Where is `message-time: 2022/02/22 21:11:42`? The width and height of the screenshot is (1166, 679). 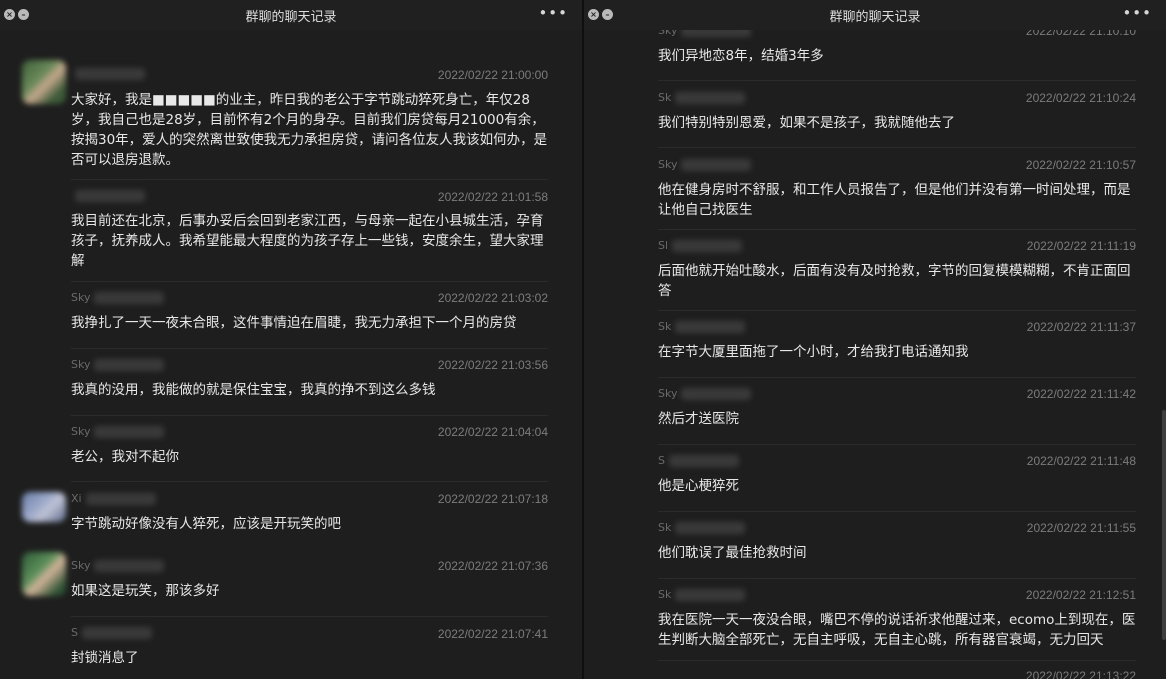 message-time: 2022/02/22 21:11:42 is located at coordinates (1081, 394).